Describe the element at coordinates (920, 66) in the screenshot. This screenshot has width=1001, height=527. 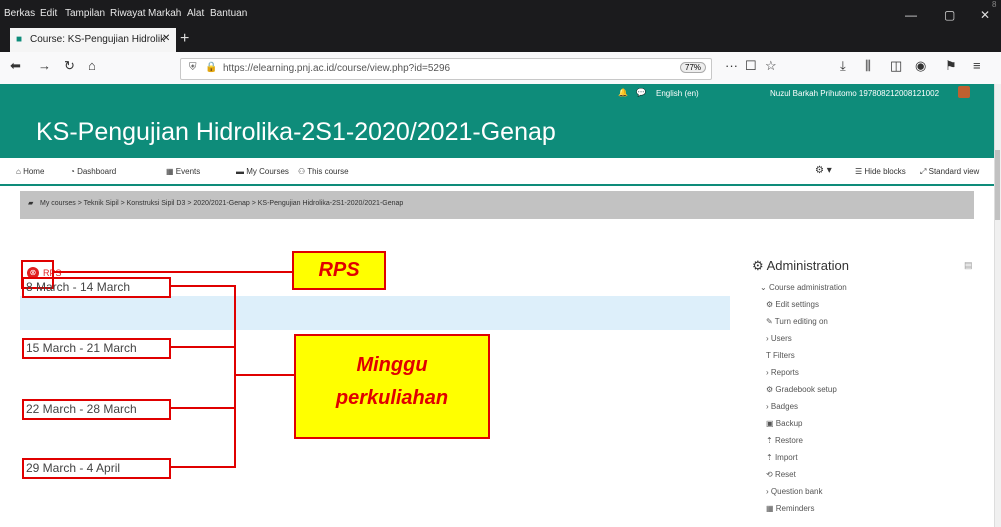
I see `account-icon: ◉` at that location.